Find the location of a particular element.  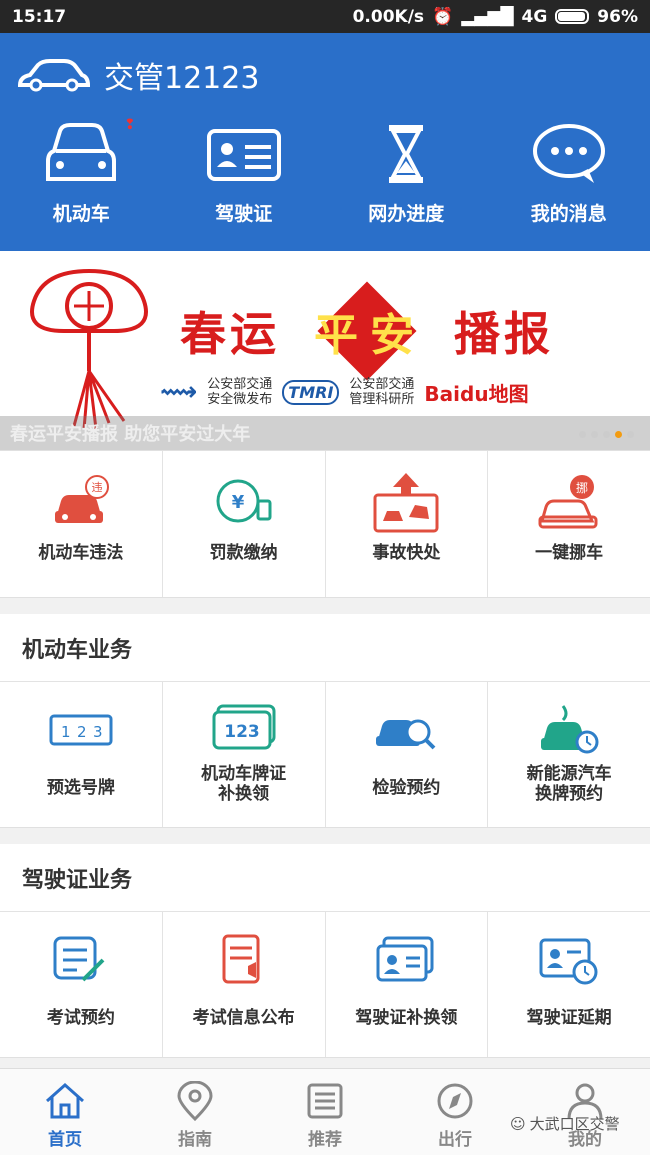

car-icon is located at coordinates (81, 152).